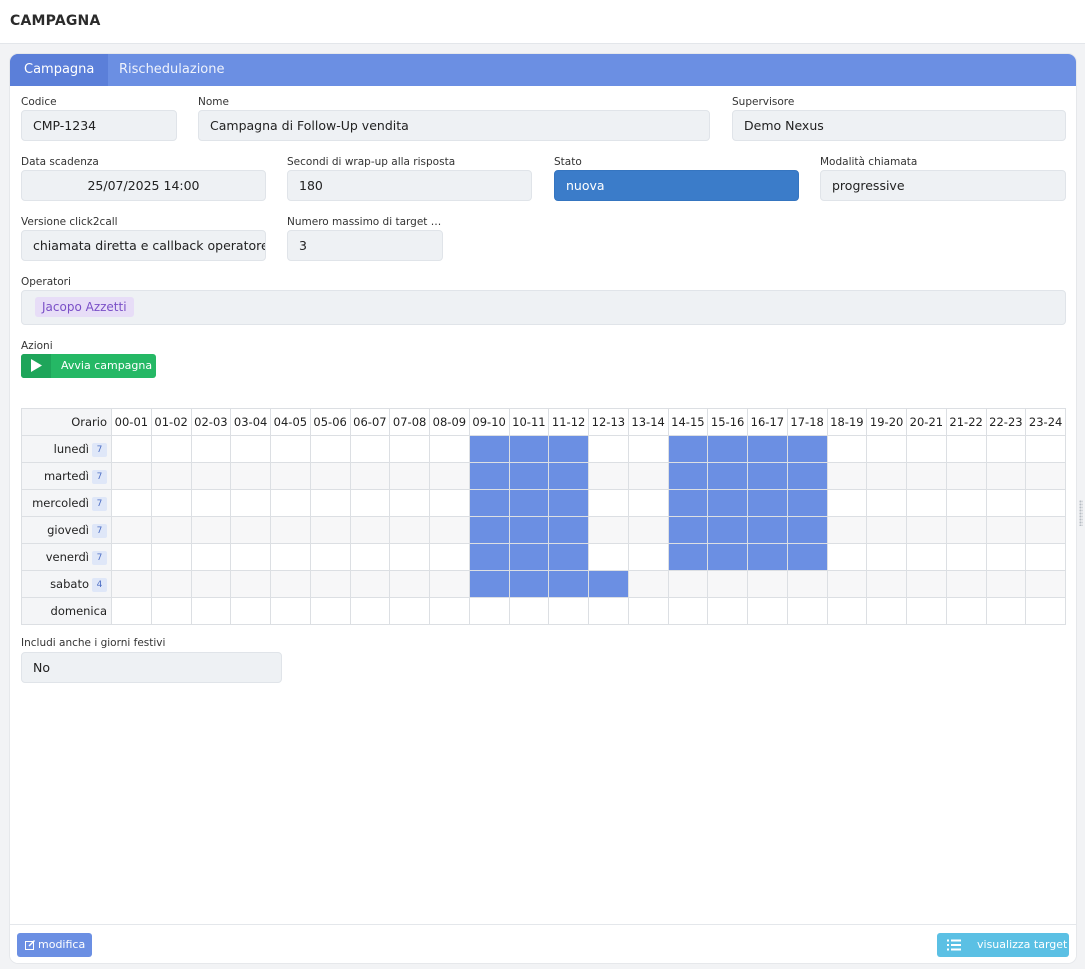 The height and width of the screenshot is (969, 1085). I want to click on hour-header: 22-23, so click(1006, 422).